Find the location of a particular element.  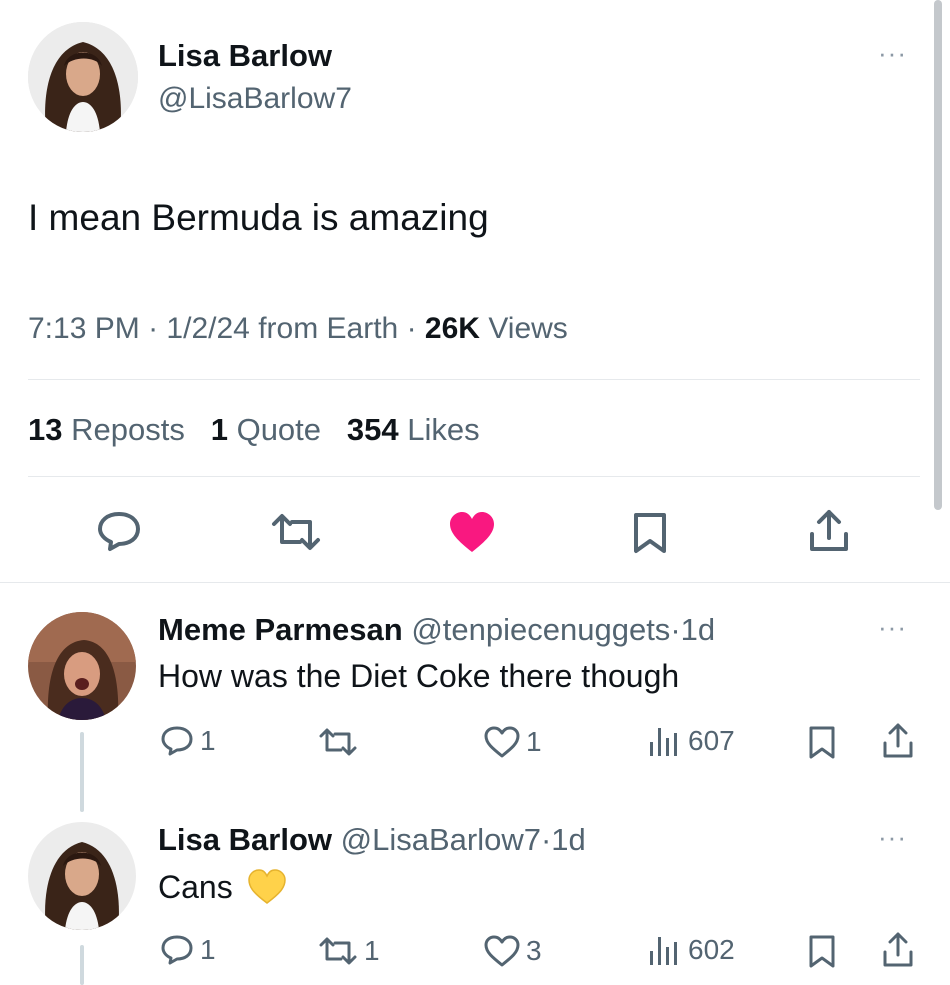

views-count: 607 is located at coordinates (711, 740).